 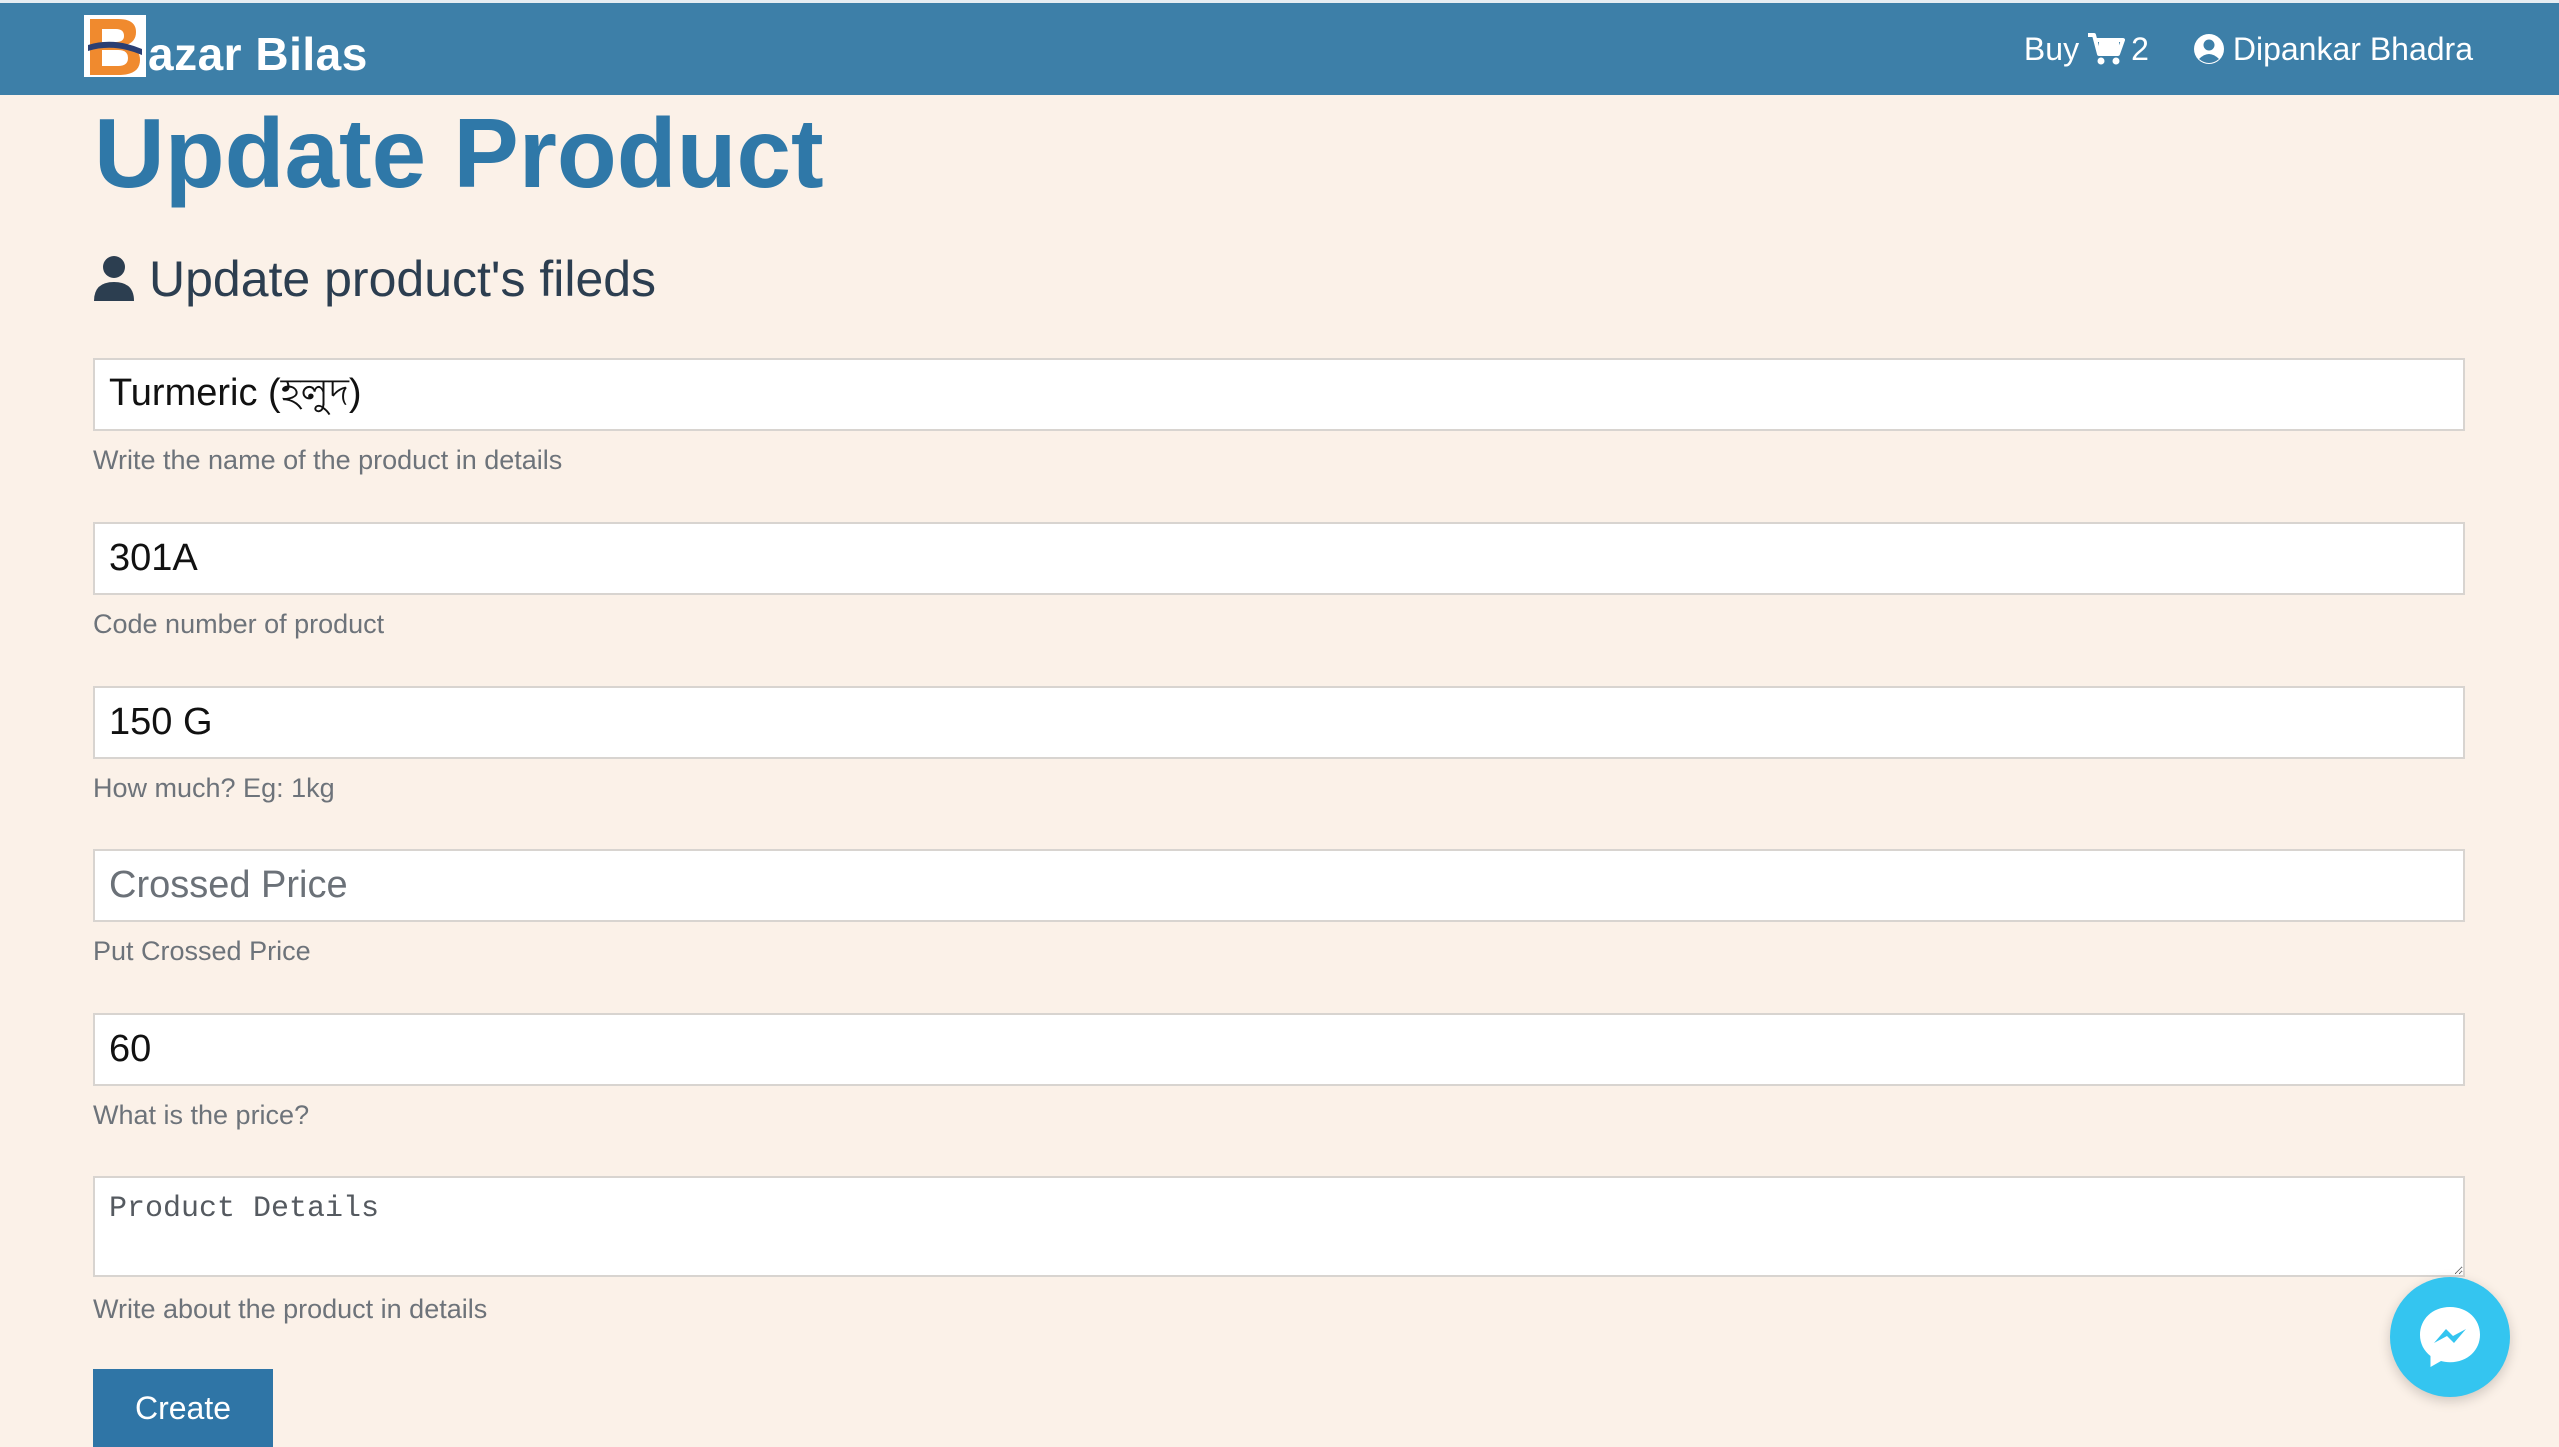 I want to click on create-button: Create, so click(x=183, y=1408).